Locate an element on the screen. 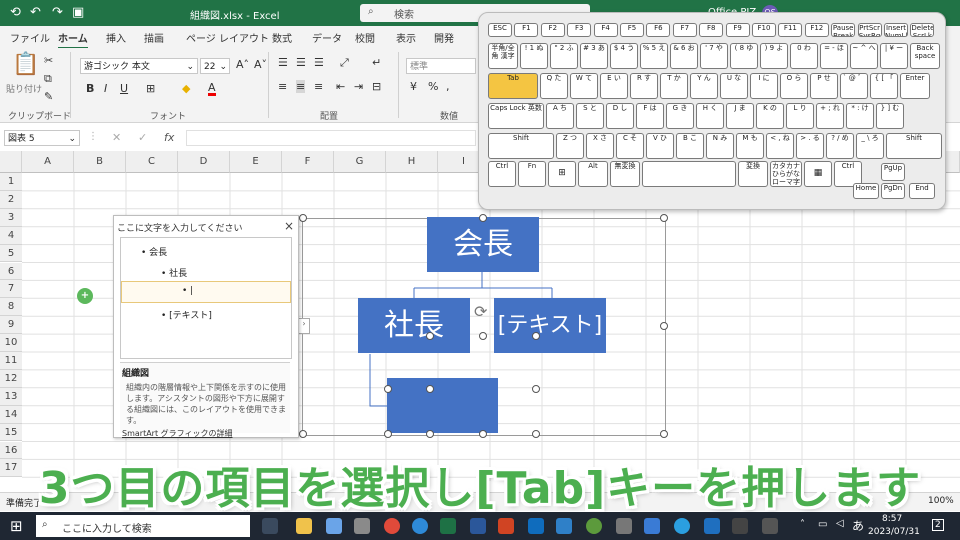 This screenshot has height=540, width=960. key: D し is located at coordinates (620, 116).